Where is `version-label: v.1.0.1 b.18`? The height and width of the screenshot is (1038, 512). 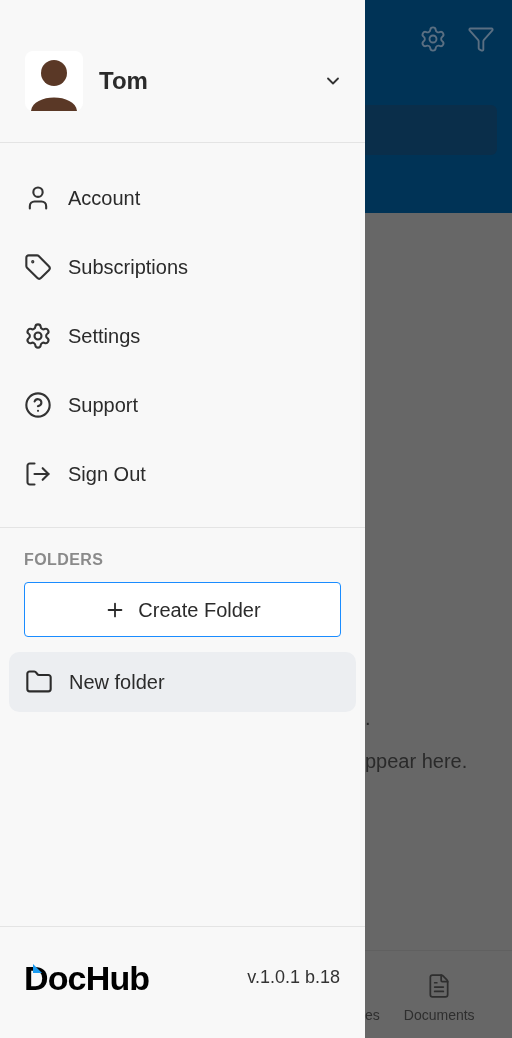
version-label: v.1.0.1 b.18 is located at coordinates (293, 977).